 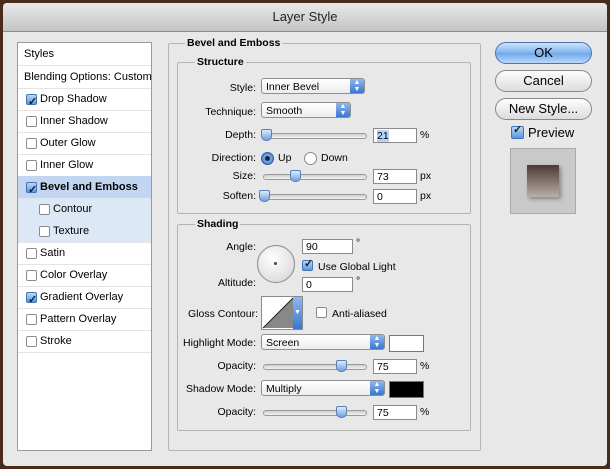 What do you see at coordinates (220, 389) in the screenshot?
I see `shadow-mode-label: Shadow Mode:` at bounding box center [220, 389].